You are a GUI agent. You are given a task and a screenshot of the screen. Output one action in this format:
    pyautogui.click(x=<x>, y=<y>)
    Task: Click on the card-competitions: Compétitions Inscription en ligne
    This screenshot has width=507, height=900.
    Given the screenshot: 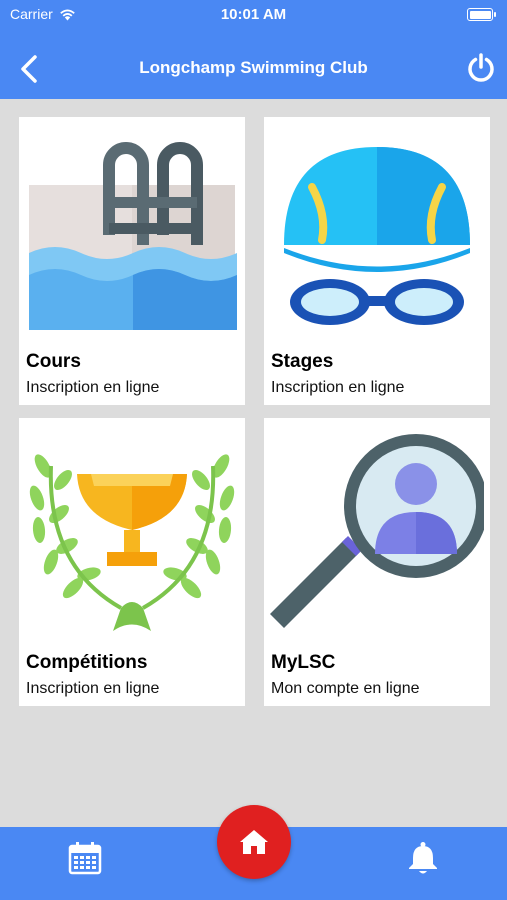 What is the action you would take?
    pyautogui.click(x=132, y=562)
    